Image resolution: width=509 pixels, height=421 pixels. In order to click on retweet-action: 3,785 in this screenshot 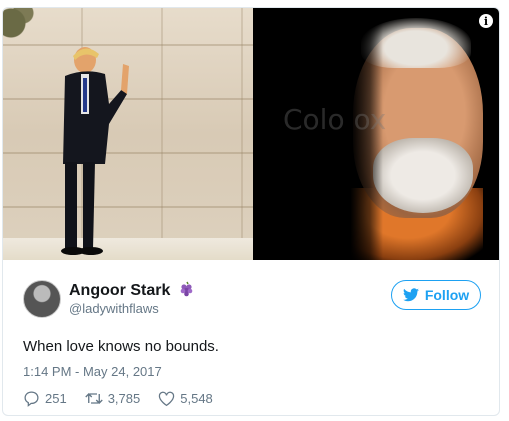, I will do `click(112, 398)`.